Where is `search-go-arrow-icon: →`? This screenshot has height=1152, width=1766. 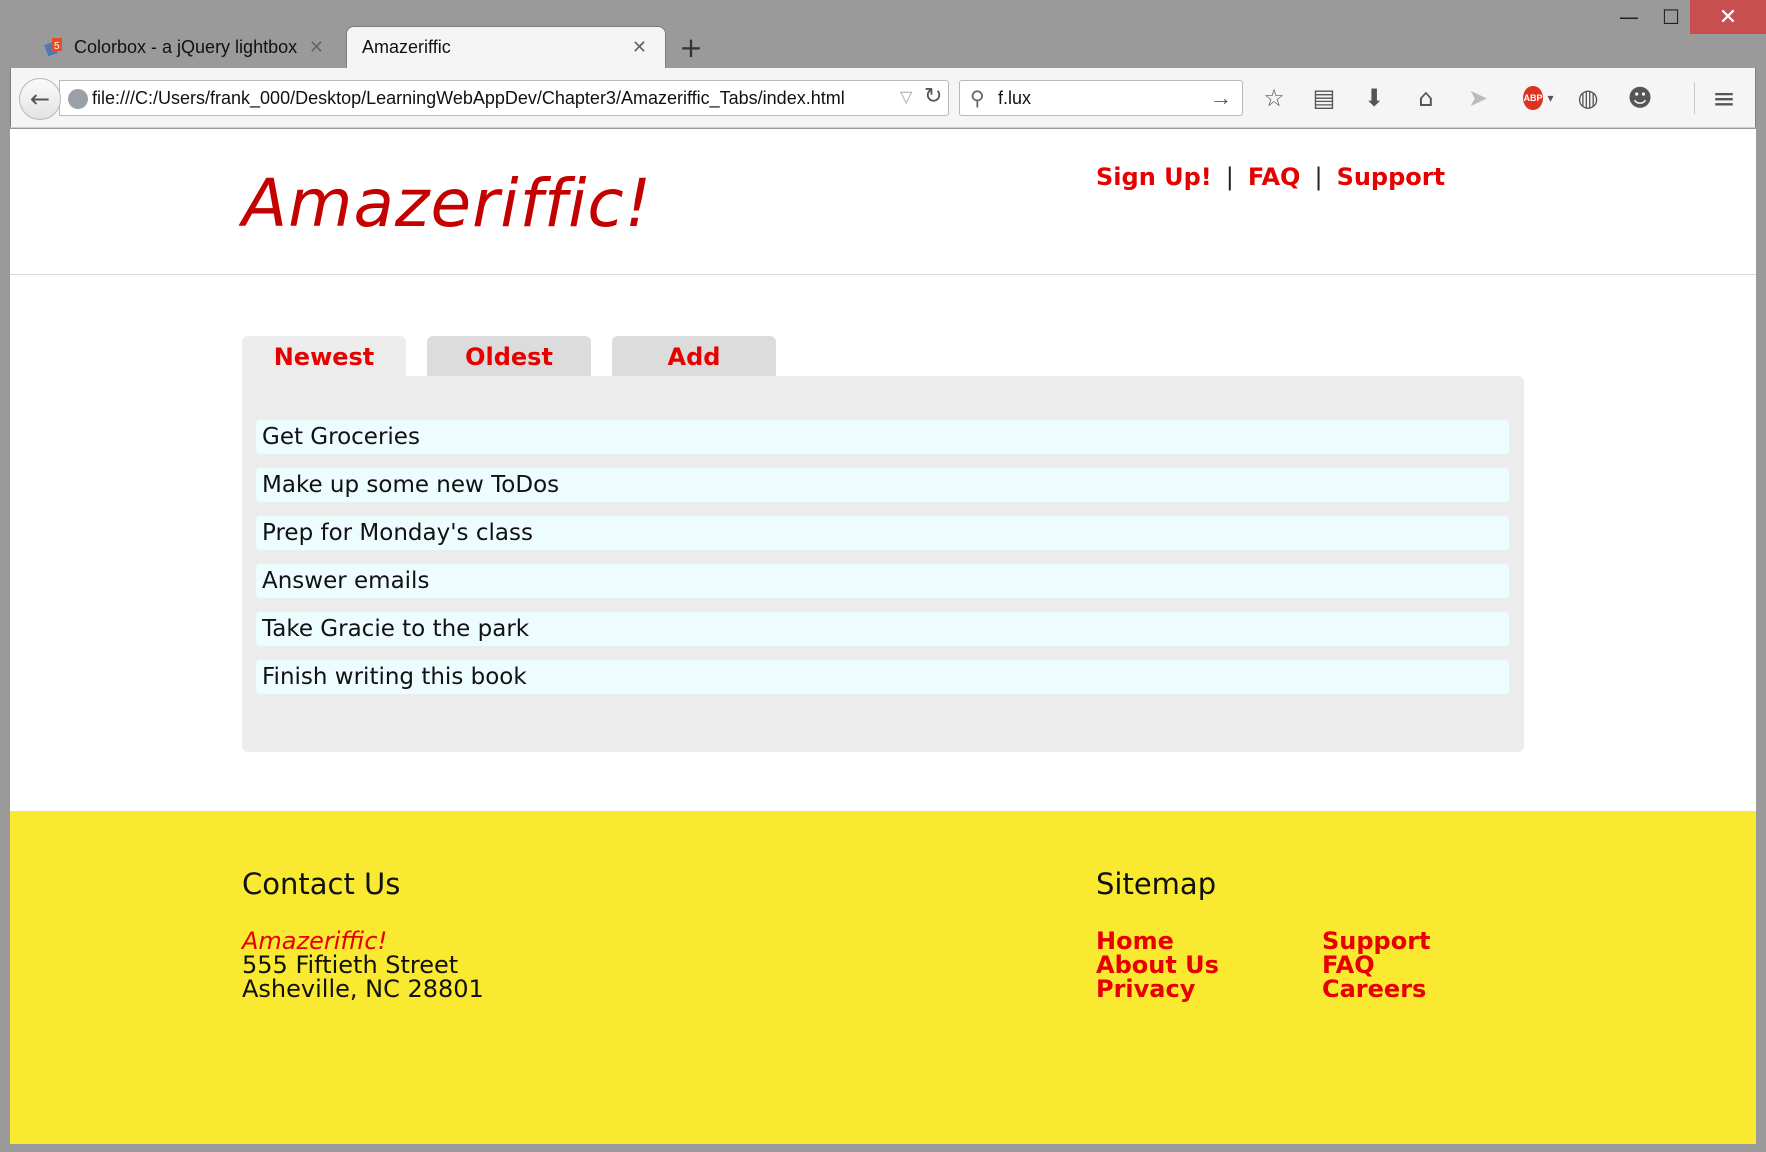
search-go-arrow-icon: → is located at coordinates (1221, 98).